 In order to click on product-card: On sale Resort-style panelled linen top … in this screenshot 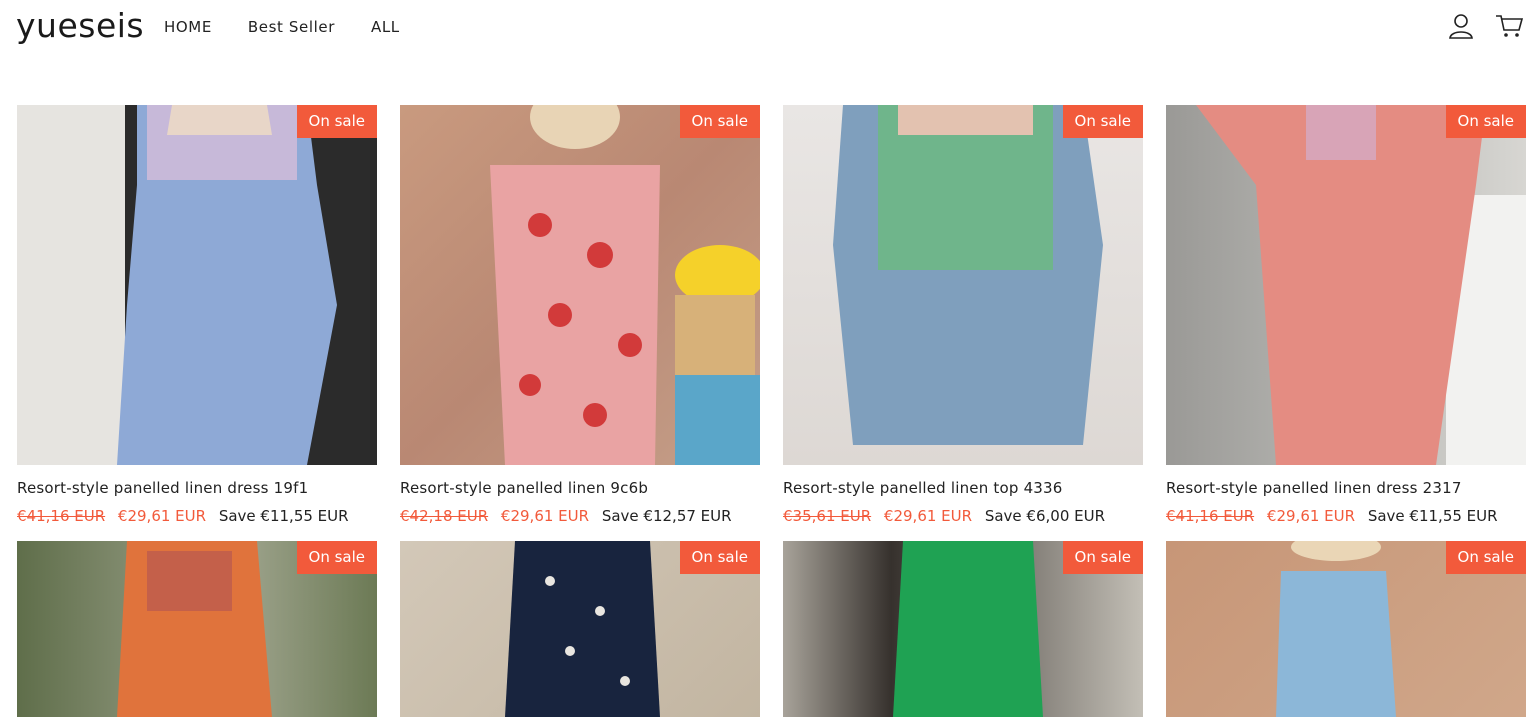, I will do `click(963, 315)`.